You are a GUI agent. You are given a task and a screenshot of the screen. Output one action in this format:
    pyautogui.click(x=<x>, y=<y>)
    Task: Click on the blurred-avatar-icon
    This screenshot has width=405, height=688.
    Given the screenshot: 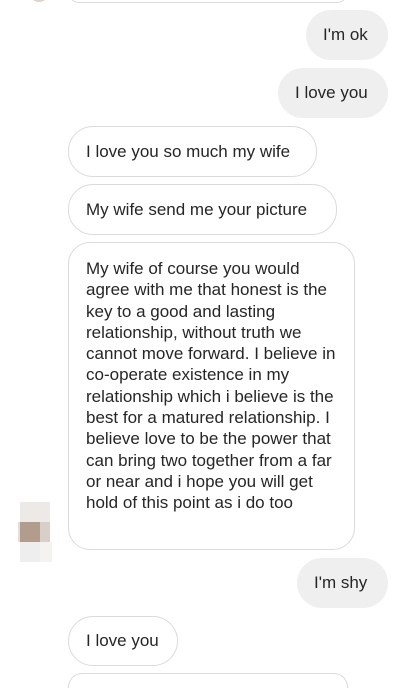 What is the action you would take?
    pyautogui.click(x=35, y=532)
    